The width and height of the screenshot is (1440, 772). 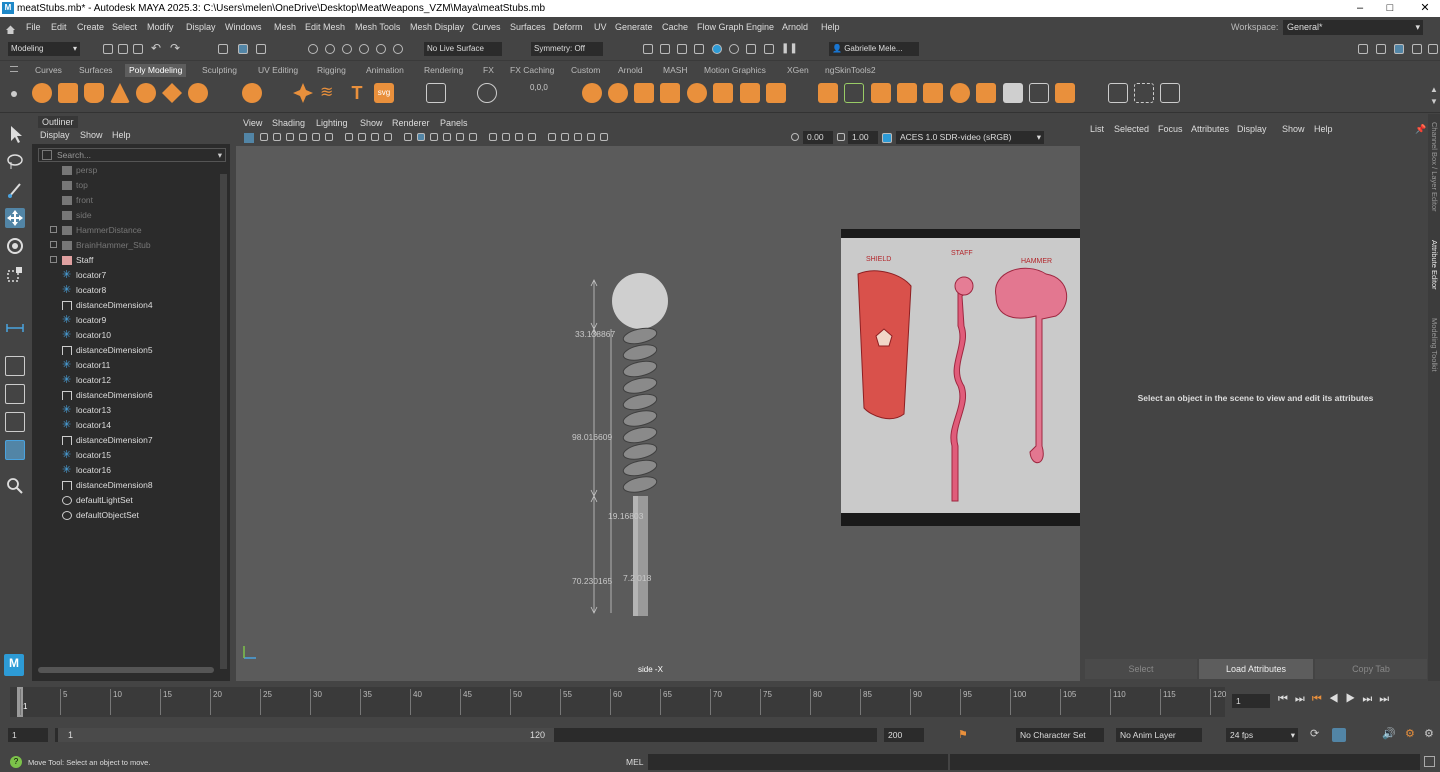 What do you see at coordinates (59, 27) in the screenshot?
I see `menu-edit: Edit` at bounding box center [59, 27].